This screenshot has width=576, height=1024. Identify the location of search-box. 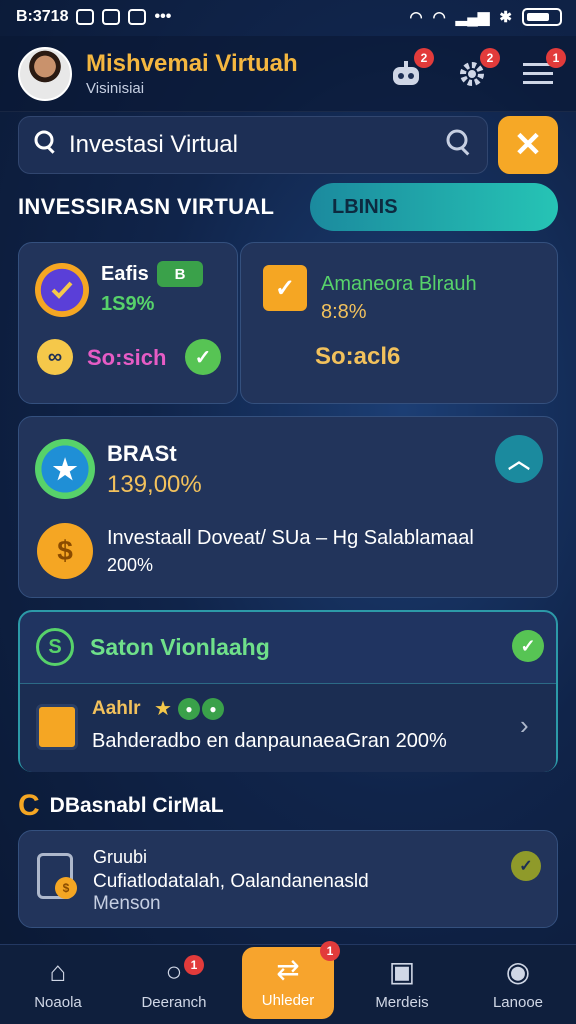
(253, 145).